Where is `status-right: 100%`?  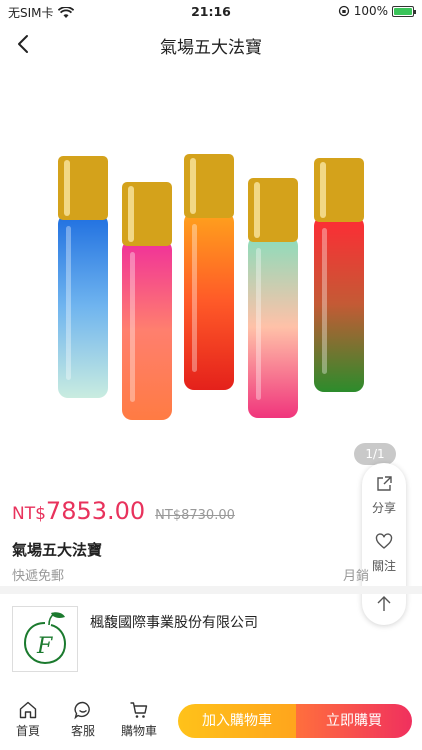
status-right: 100% is located at coordinates (377, 11).